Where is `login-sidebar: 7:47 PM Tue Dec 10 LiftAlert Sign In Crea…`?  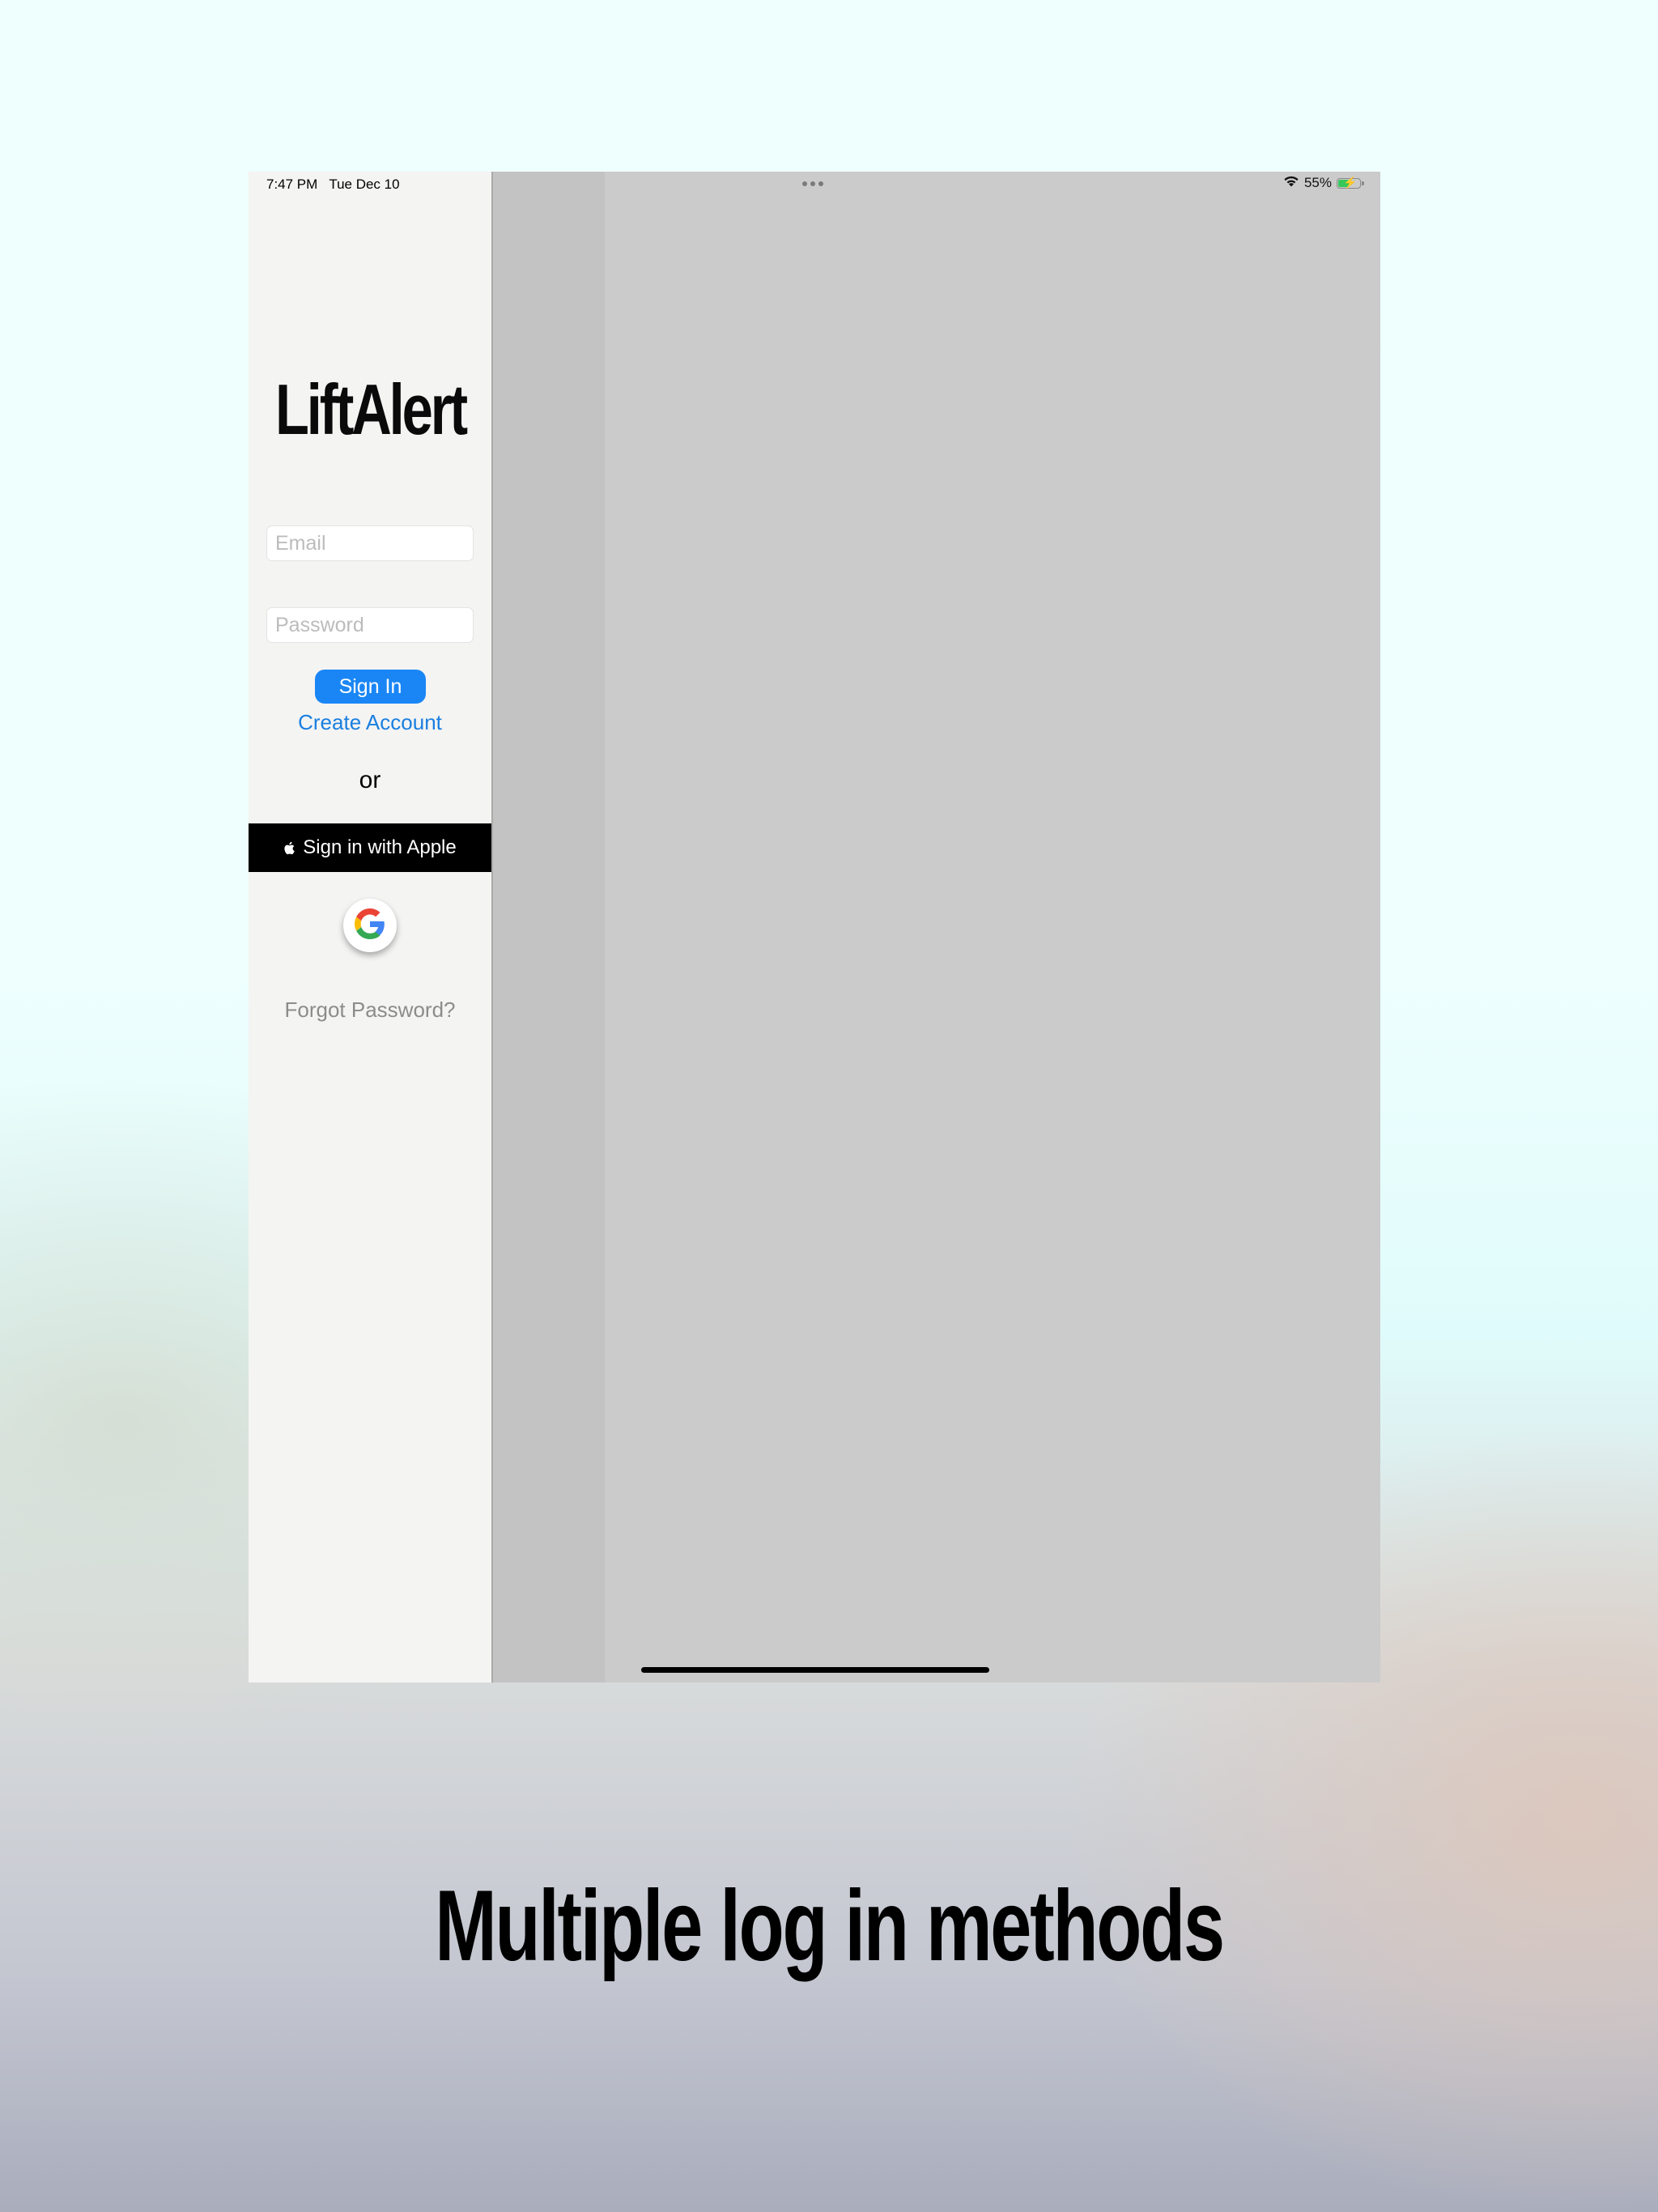 login-sidebar: 7:47 PM Tue Dec 10 LiftAlert Sign In Crea… is located at coordinates (370, 927).